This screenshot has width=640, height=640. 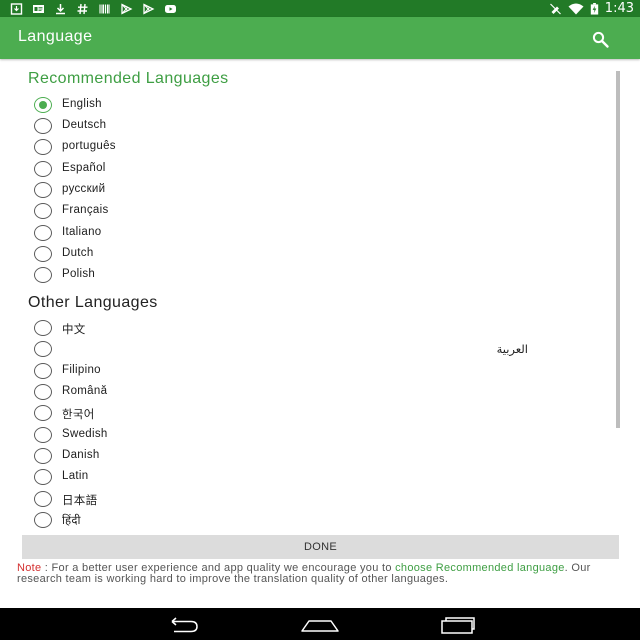 What do you see at coordinates (81, 455) in the screenshot?
I see `language-label: Danish` at bounding box center [81, 455].